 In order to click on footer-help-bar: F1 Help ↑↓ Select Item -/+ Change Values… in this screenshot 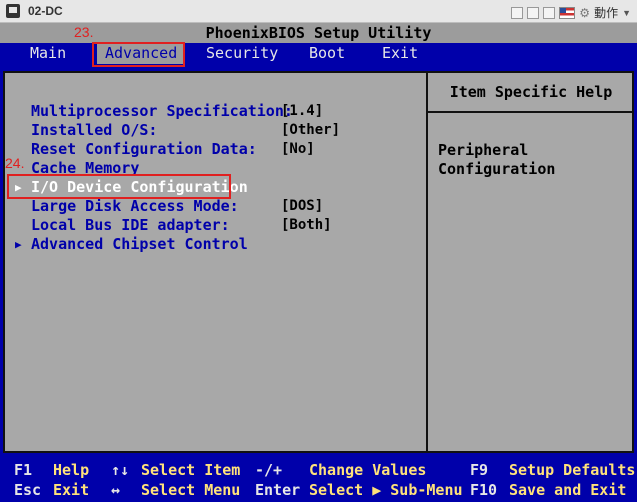, I will do `click(318, 480)`.